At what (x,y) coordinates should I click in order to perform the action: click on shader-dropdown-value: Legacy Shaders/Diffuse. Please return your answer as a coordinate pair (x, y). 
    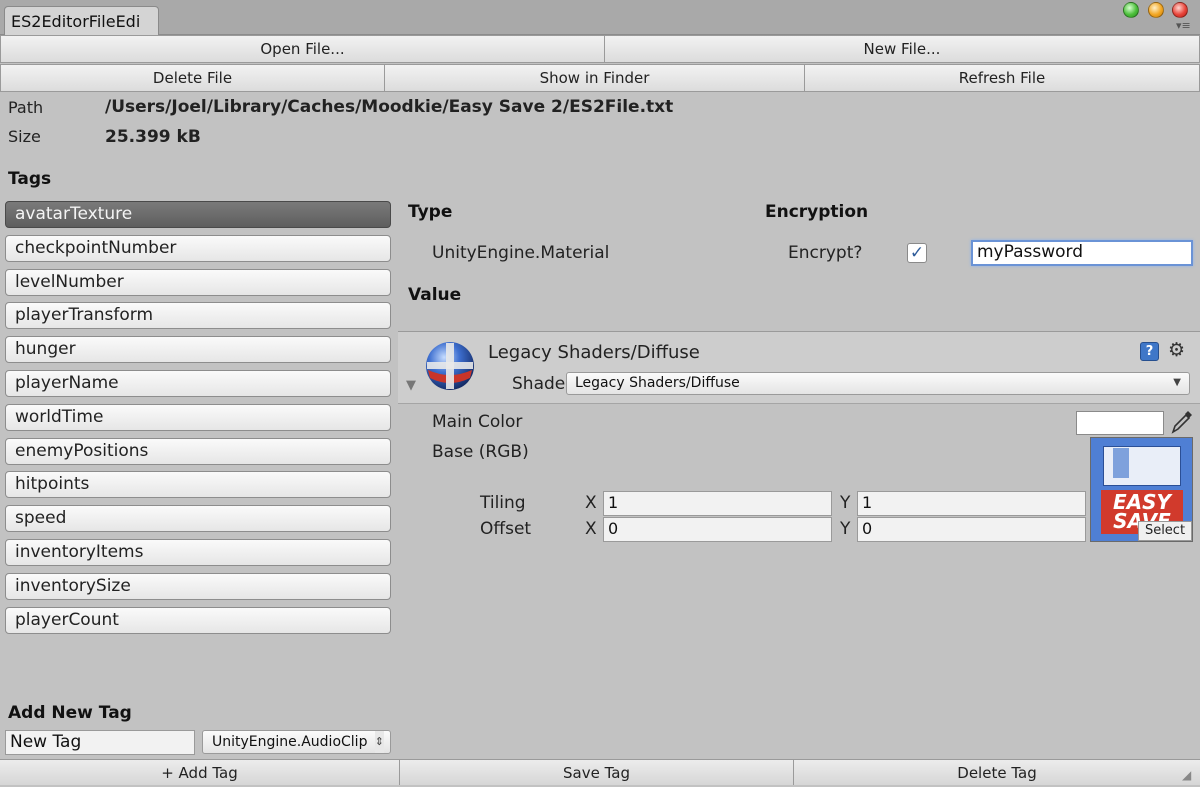
    Looking at the image, I should click on (657, 383).